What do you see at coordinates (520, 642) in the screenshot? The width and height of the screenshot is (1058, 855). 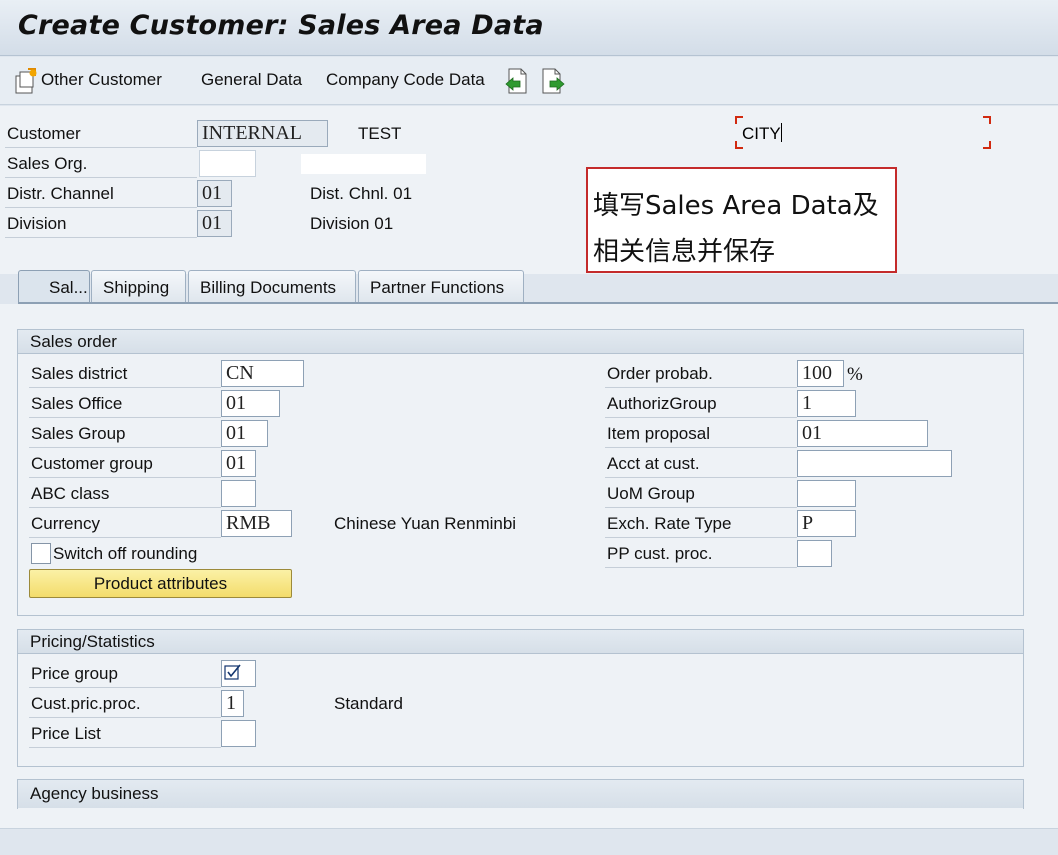 I see `group-pricing-statistics-title: Pricing/Statistics` at bounding box center [520, 642].